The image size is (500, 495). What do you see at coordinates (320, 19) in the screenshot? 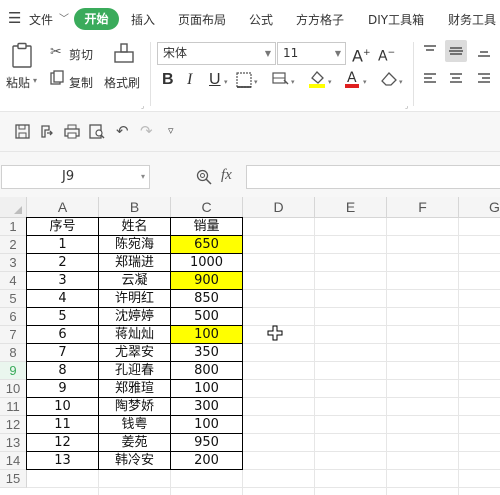
I see `tab-fangfang-grid: 方方格子` at bounding box center [320, 19].